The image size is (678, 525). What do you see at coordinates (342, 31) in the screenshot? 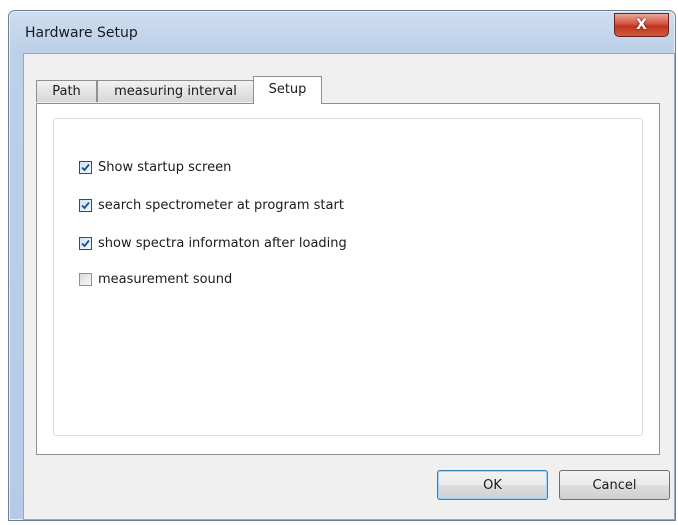
I see `title-bar: Hardware Setup X` at bounding box center [342, 31].